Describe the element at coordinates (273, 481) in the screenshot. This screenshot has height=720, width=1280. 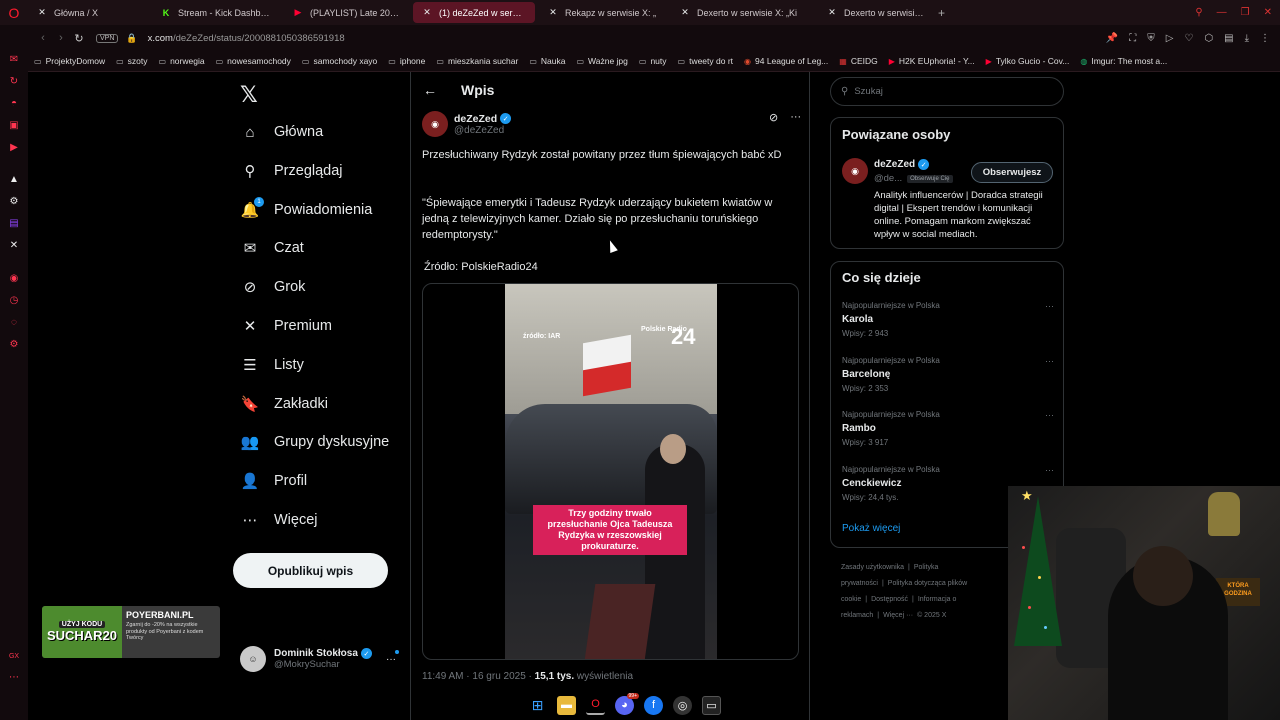
I see `nav-item-profil: 👤 Profil` at that location.